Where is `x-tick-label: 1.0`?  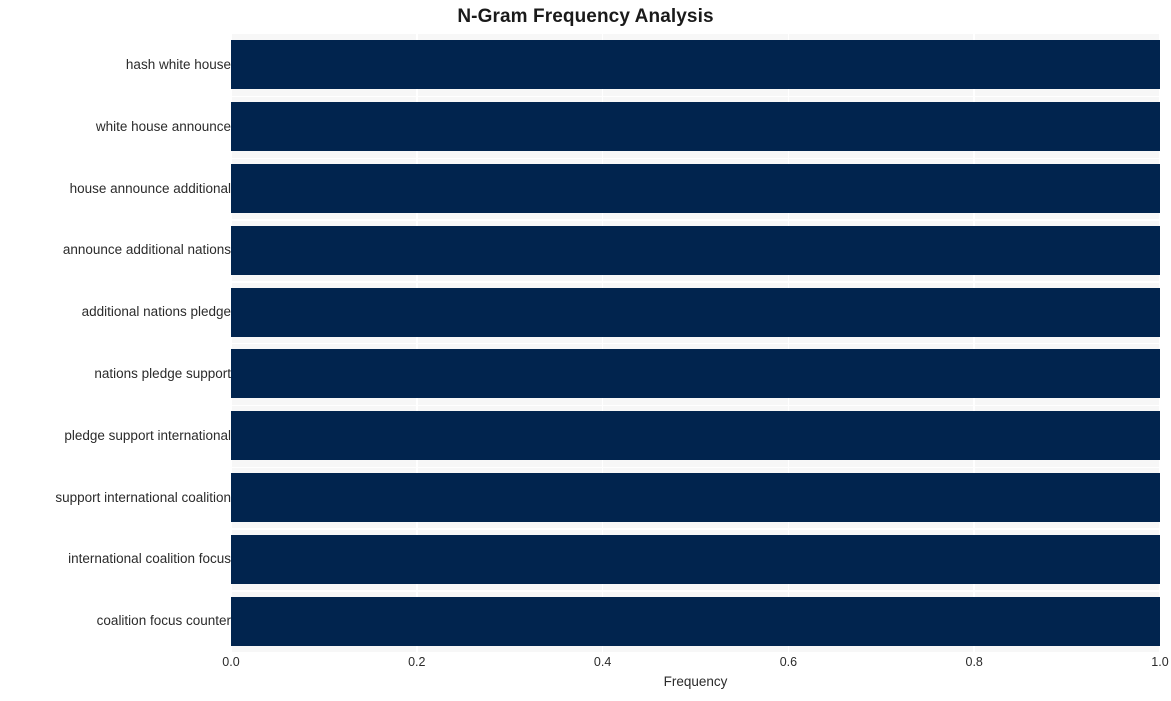
x-tick-label: 1.0 is located at coordinates (1160, 662).